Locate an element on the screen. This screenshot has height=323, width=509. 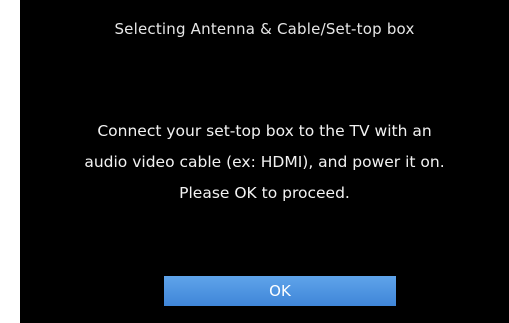
ok-button: OK is located at coordinates (280, 291).